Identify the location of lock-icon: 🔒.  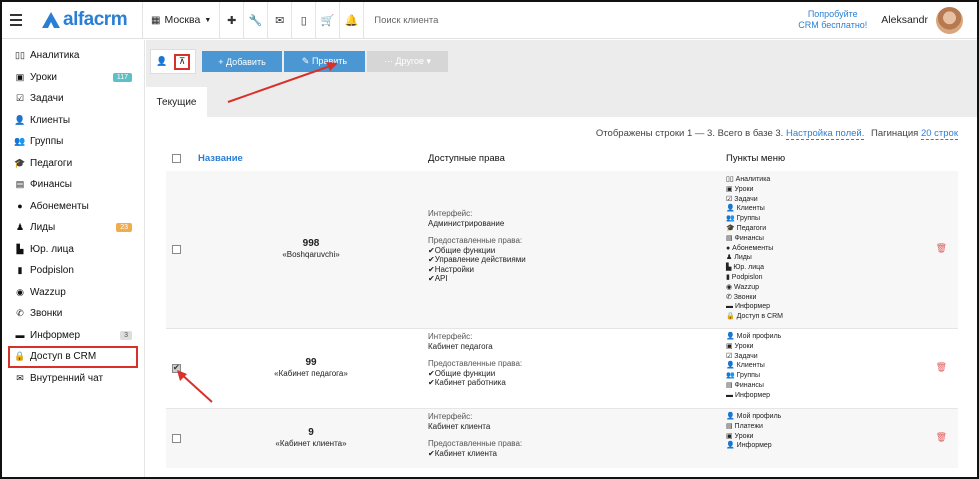
(20, 356).